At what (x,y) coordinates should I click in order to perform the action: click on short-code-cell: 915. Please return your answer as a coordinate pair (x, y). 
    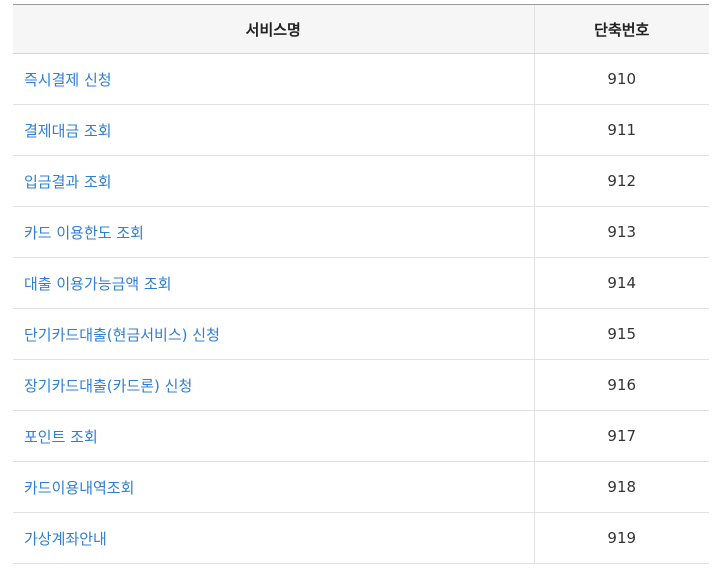
    Looking at the image, I should click on (621, 334).